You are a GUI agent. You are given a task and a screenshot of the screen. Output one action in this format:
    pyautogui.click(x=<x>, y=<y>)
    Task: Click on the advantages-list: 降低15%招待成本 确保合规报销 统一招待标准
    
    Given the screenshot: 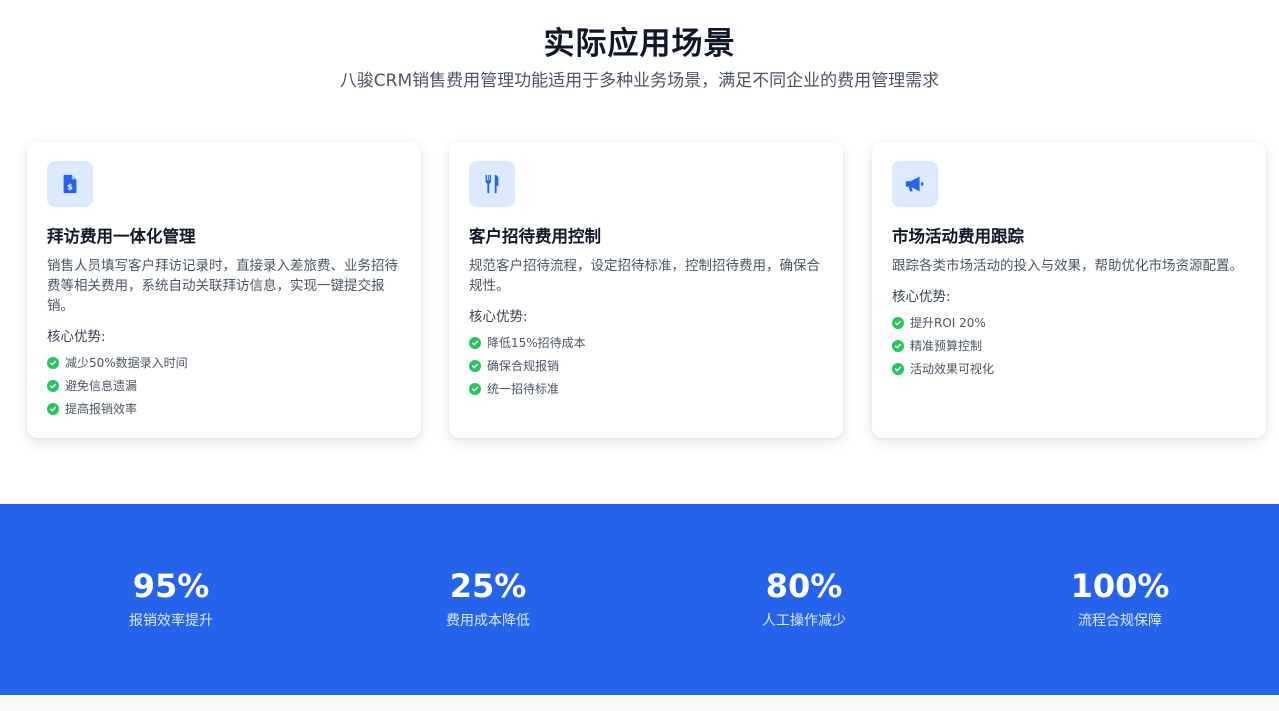 What is the action you would take?
    pyautogui.click(x=646, y=365)
    